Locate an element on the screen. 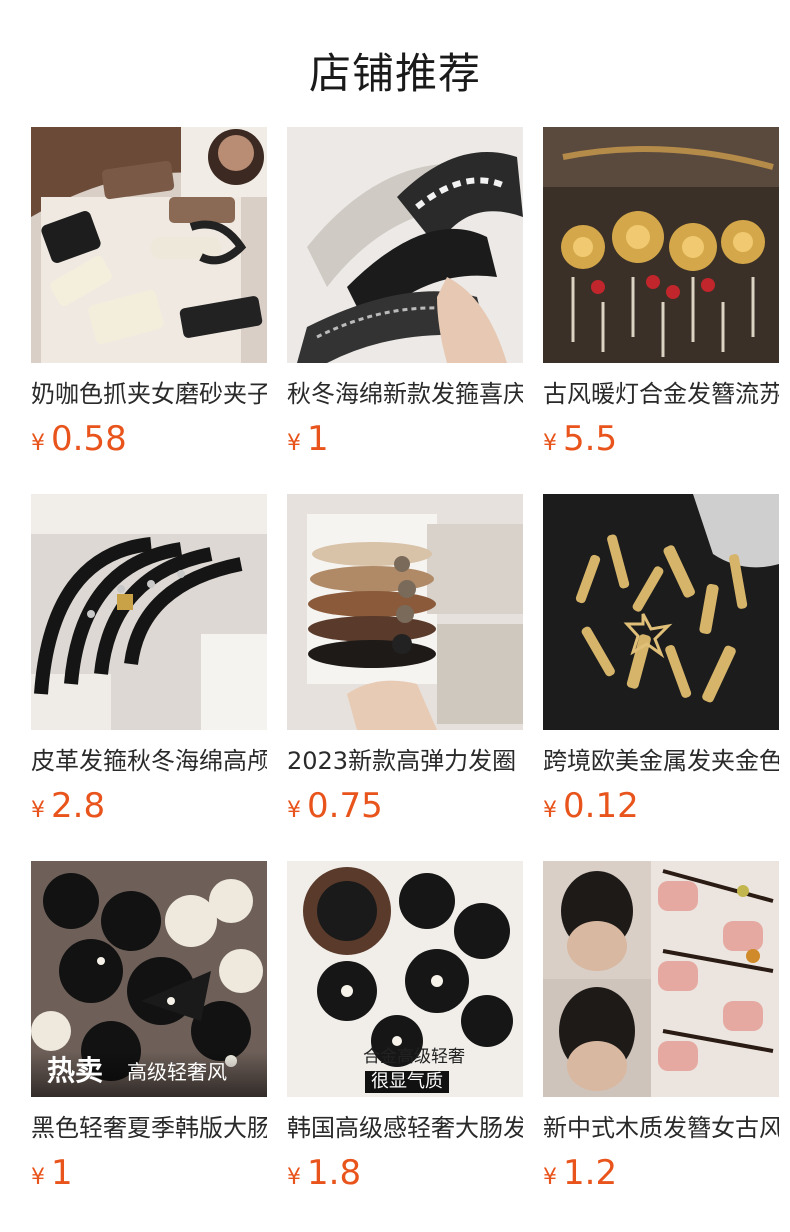 Image resolution: width=790 pixels, height=1232 pixels. product-card: 皮革发箍秋冬海绵高颅顶 ¥2.8 is located at coordinates (149, 677).